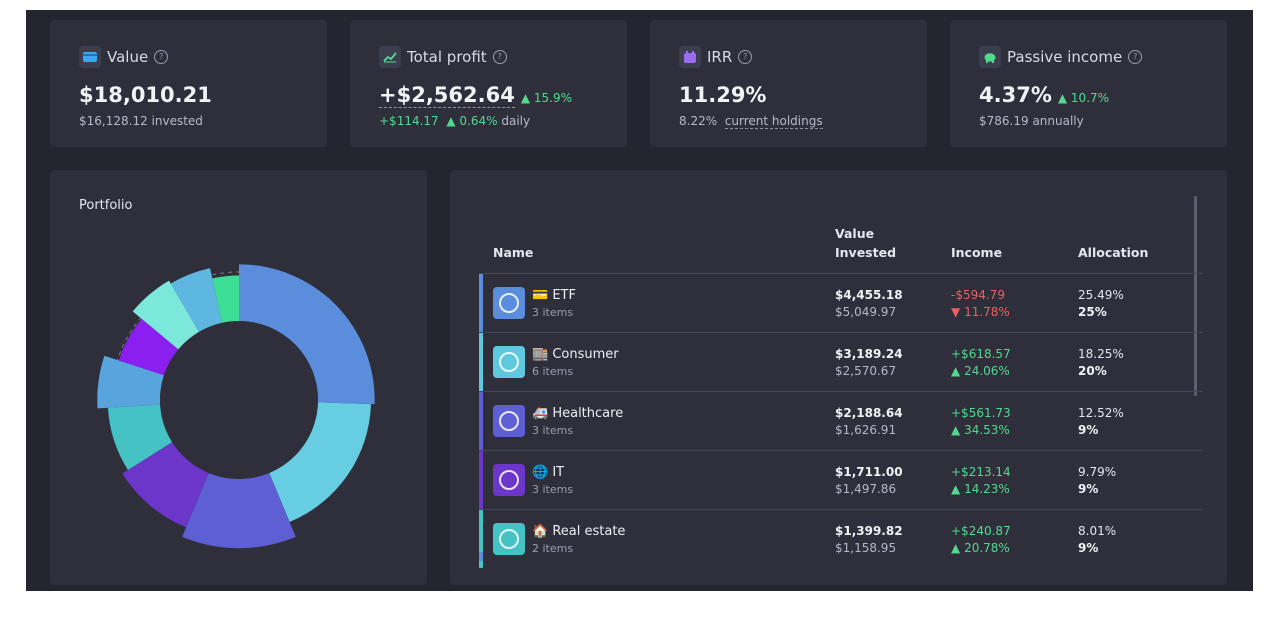 The height and width of the screenshot is (625, 1265). I want to click on holding-allocation-cell: 18.25% 20%, so click(1140, 362).